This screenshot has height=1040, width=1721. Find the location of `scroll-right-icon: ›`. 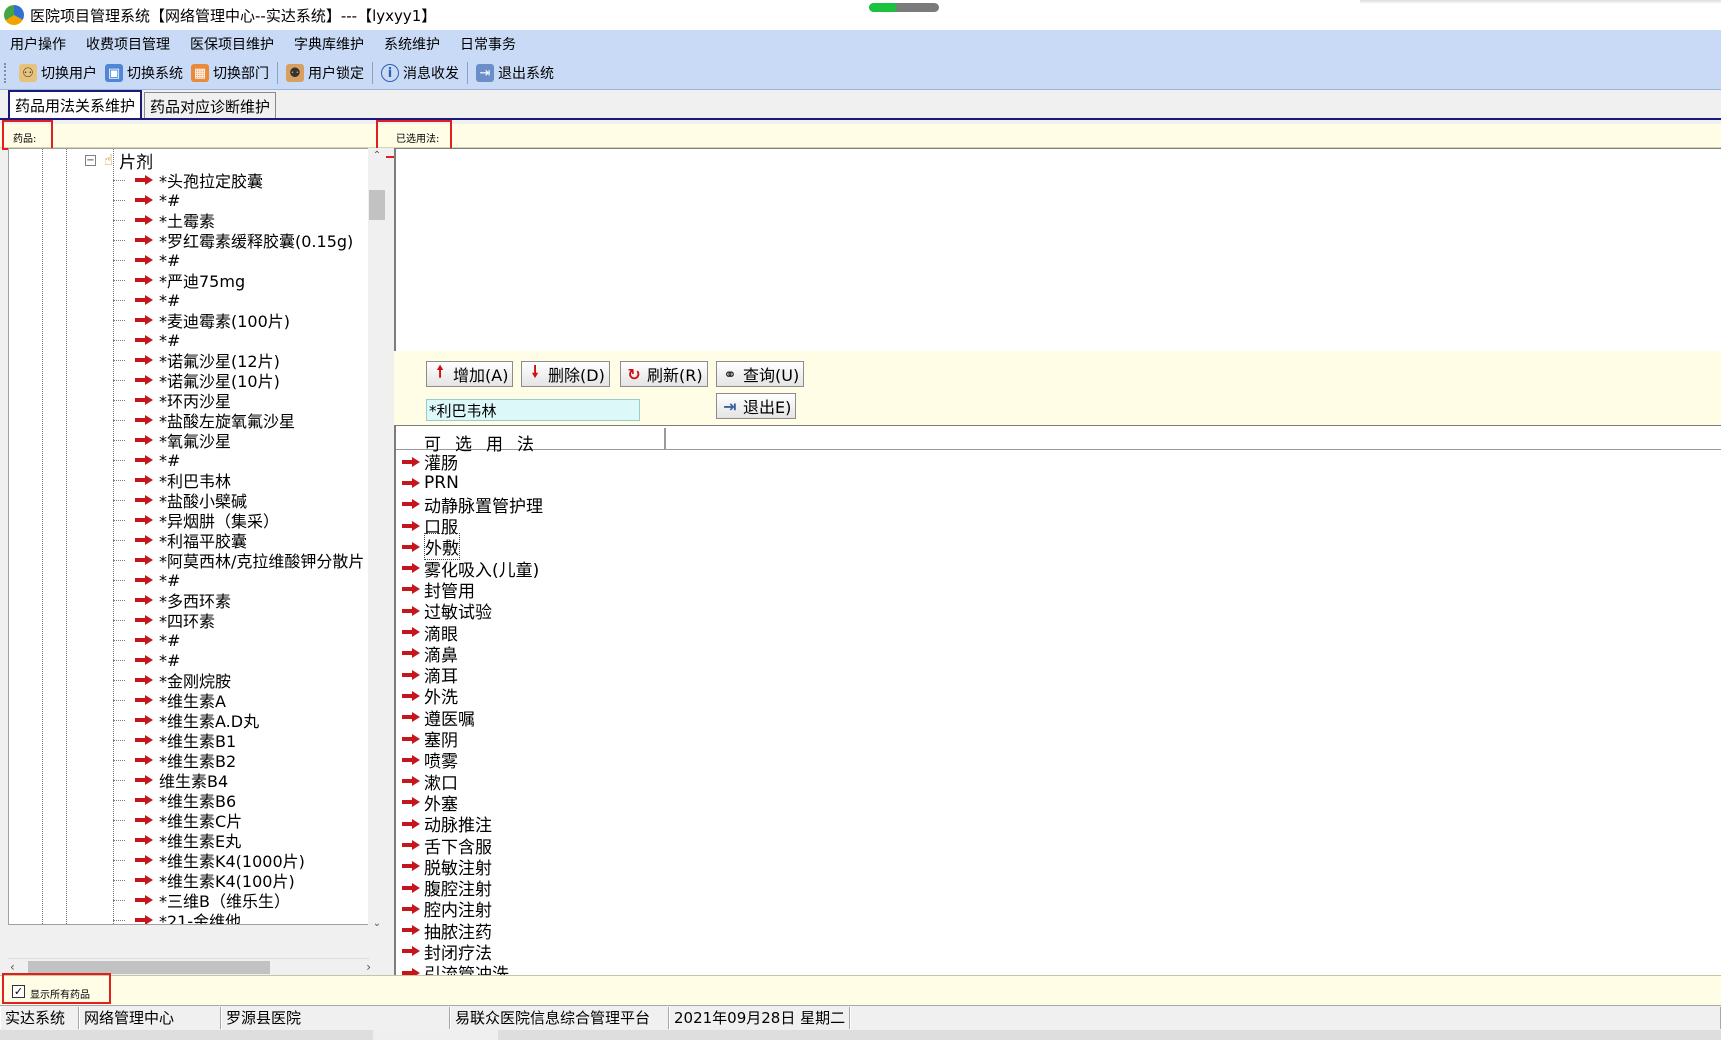

scroll-right-icon: › is located at coordinates (368, 967).